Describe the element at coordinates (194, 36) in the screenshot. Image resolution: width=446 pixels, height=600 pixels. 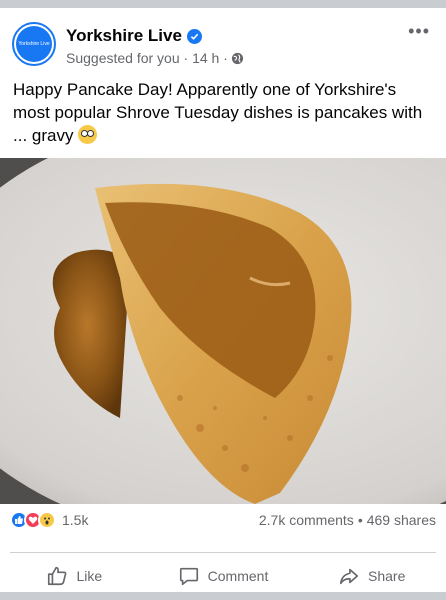
I see `verified-badge-icon` at that location.